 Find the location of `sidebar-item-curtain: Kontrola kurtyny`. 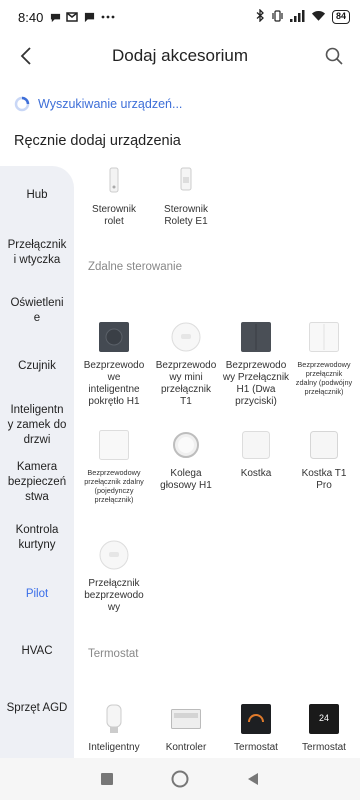

sidebar-item-curtain: Kontrola kurtyny is located at coordinates (37, 538).